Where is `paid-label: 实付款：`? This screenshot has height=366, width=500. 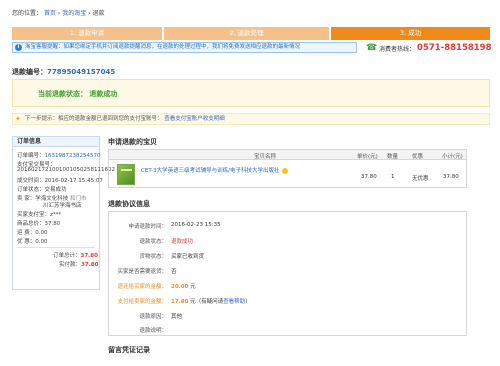 paid-label: 实付款： is located at coordinates (70, 265).